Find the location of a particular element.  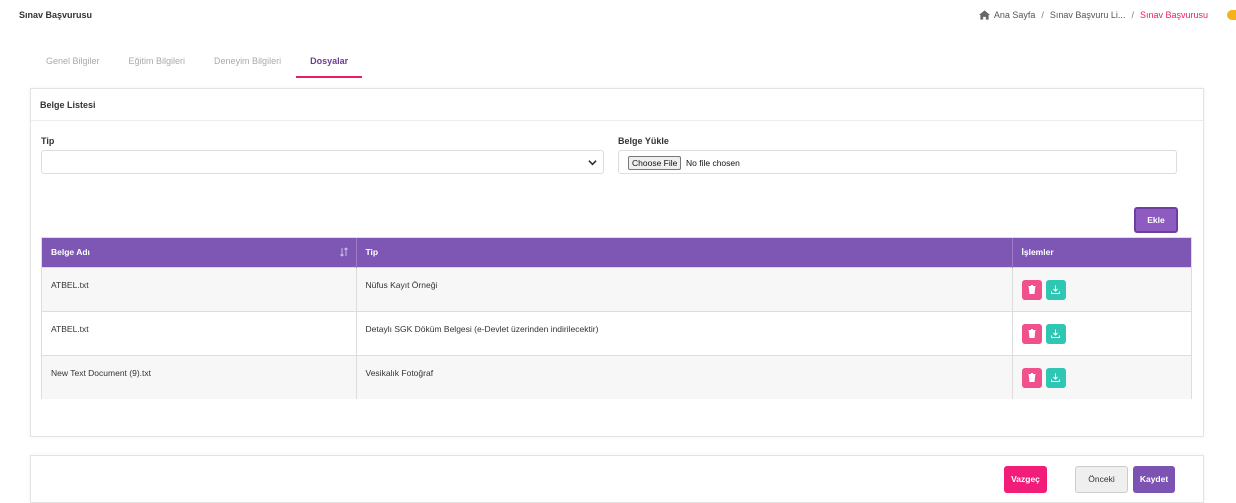

table-header-row: Belge Adı Tip İşlemler is located at coordinates (616, 252).